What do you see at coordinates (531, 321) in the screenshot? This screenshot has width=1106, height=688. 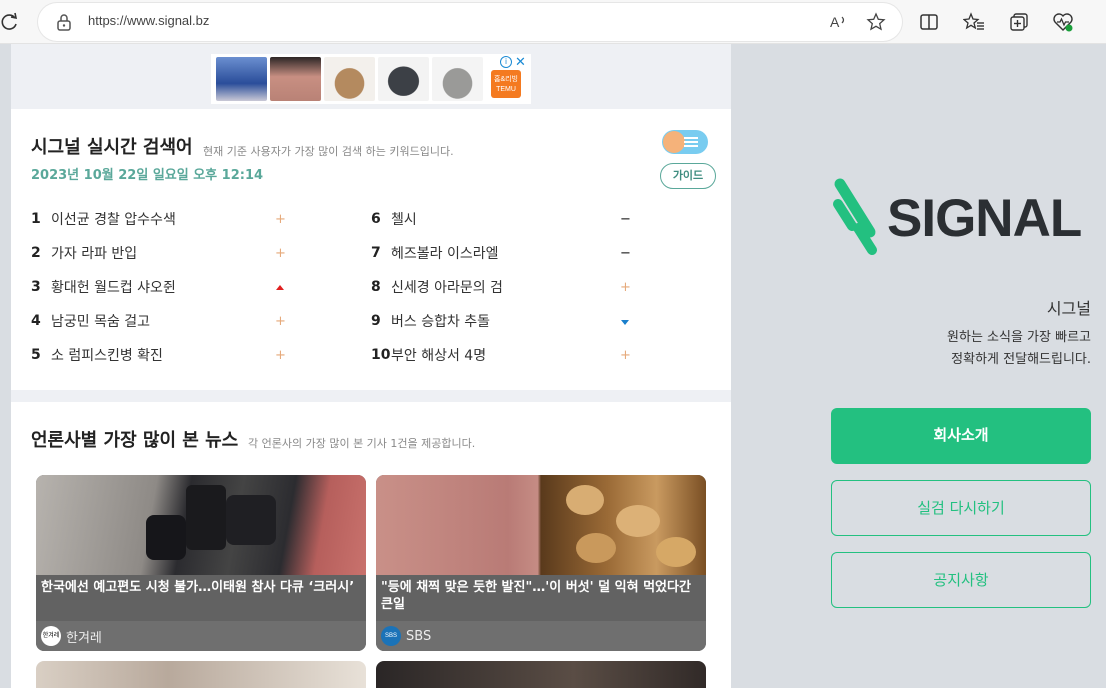 I see `keyword-item: 9 버스 승합차 추돌` at bounding box center [531, 321].